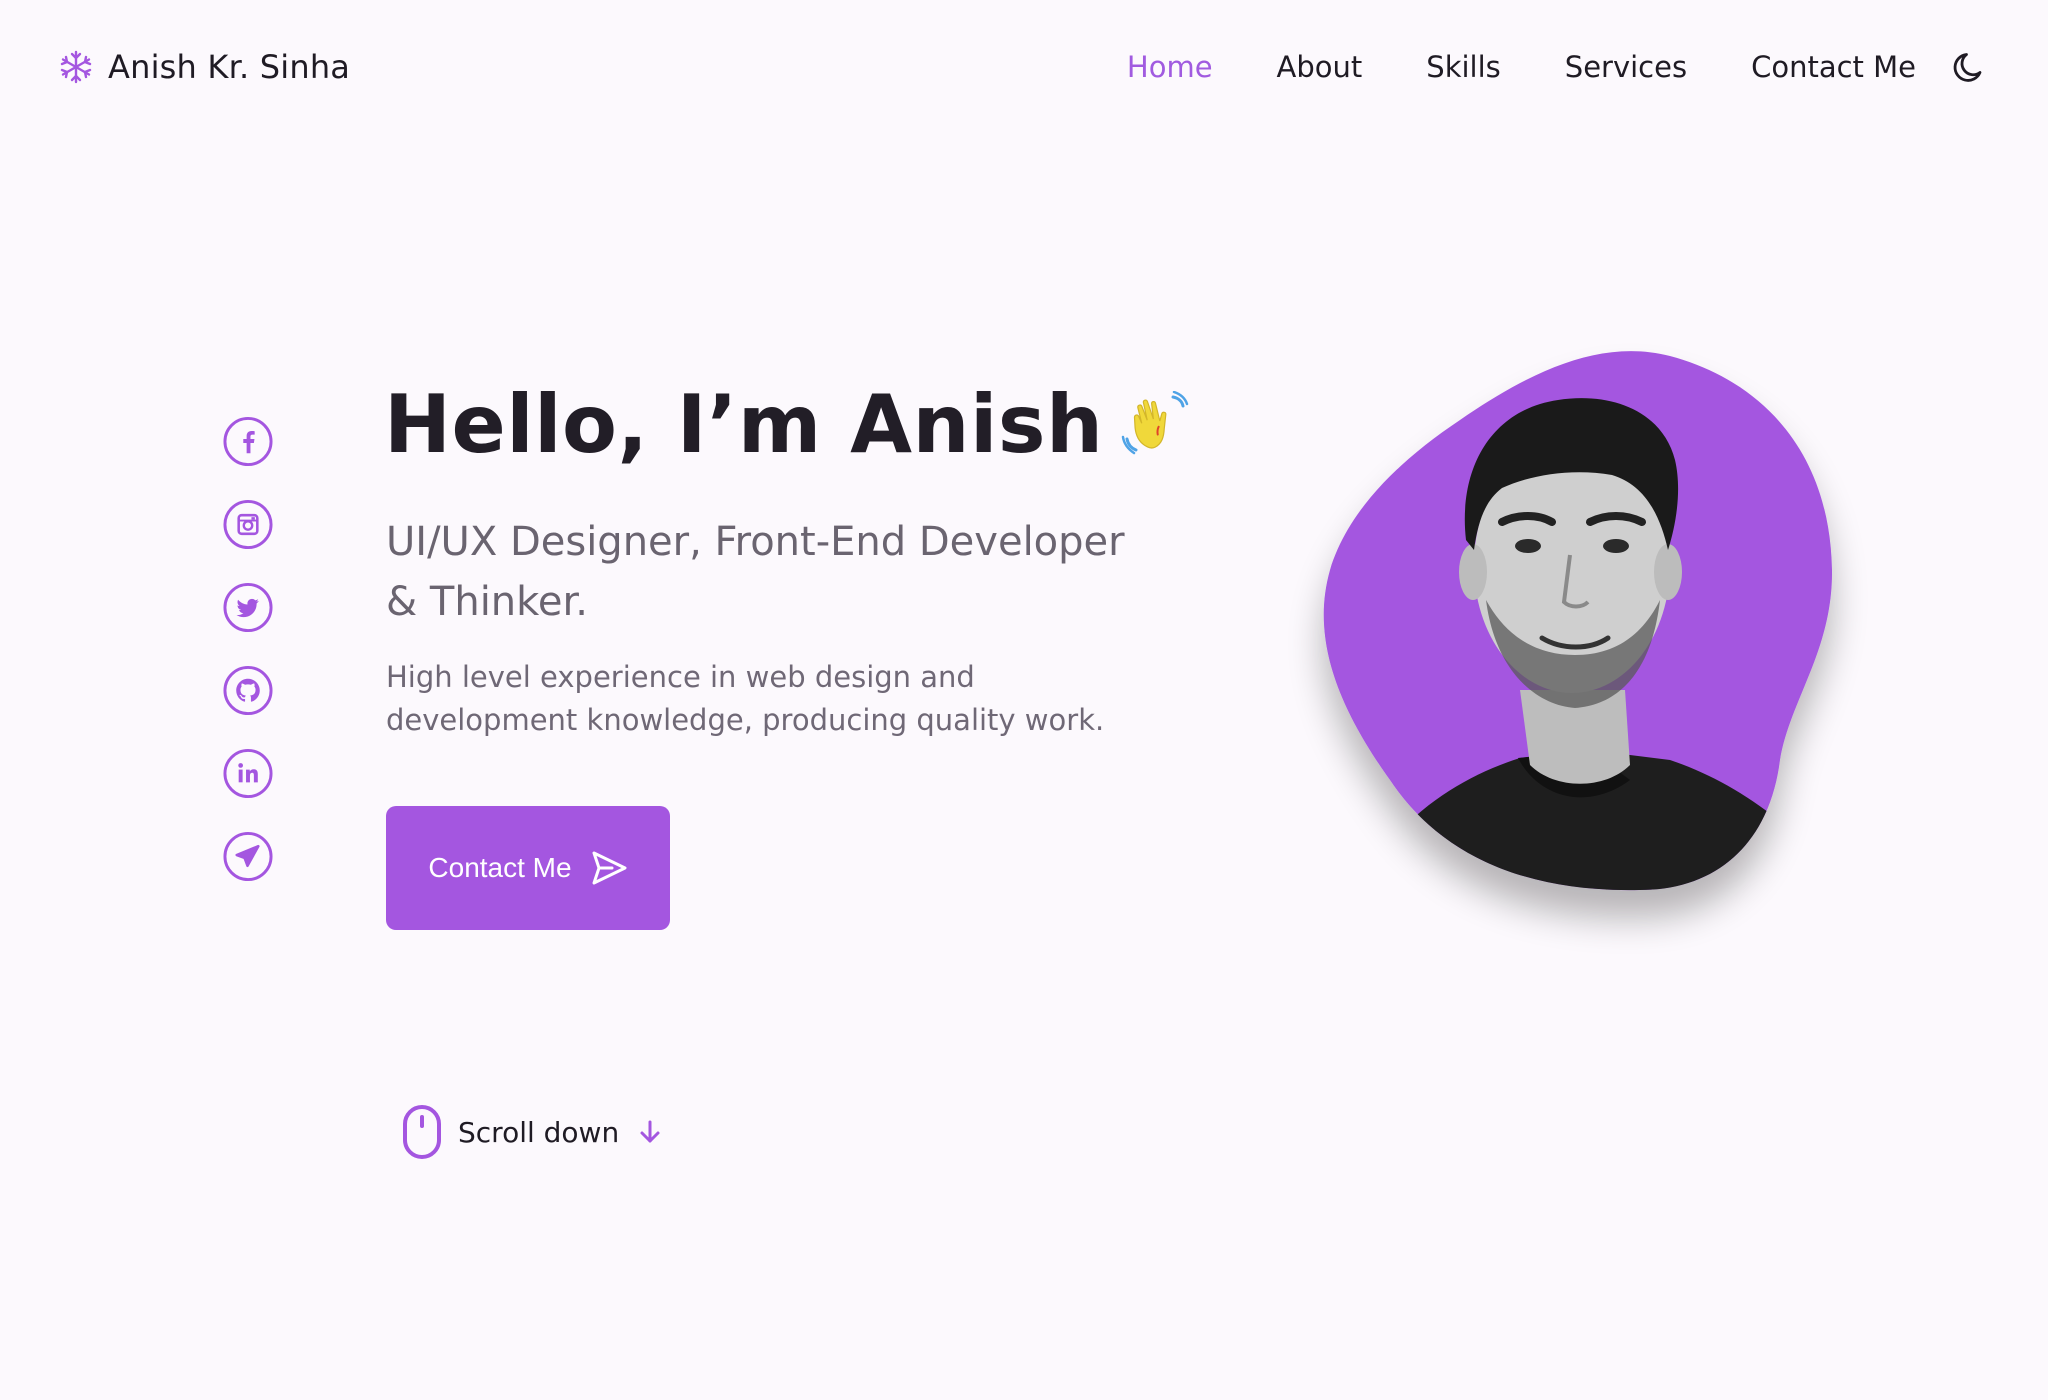 Image resolution: width=2048 pixels, height=1400 pixels. Describe the element at coordinates (1833, 67) in the screenshot. I see `nav-contact: Contact Me` at that location.